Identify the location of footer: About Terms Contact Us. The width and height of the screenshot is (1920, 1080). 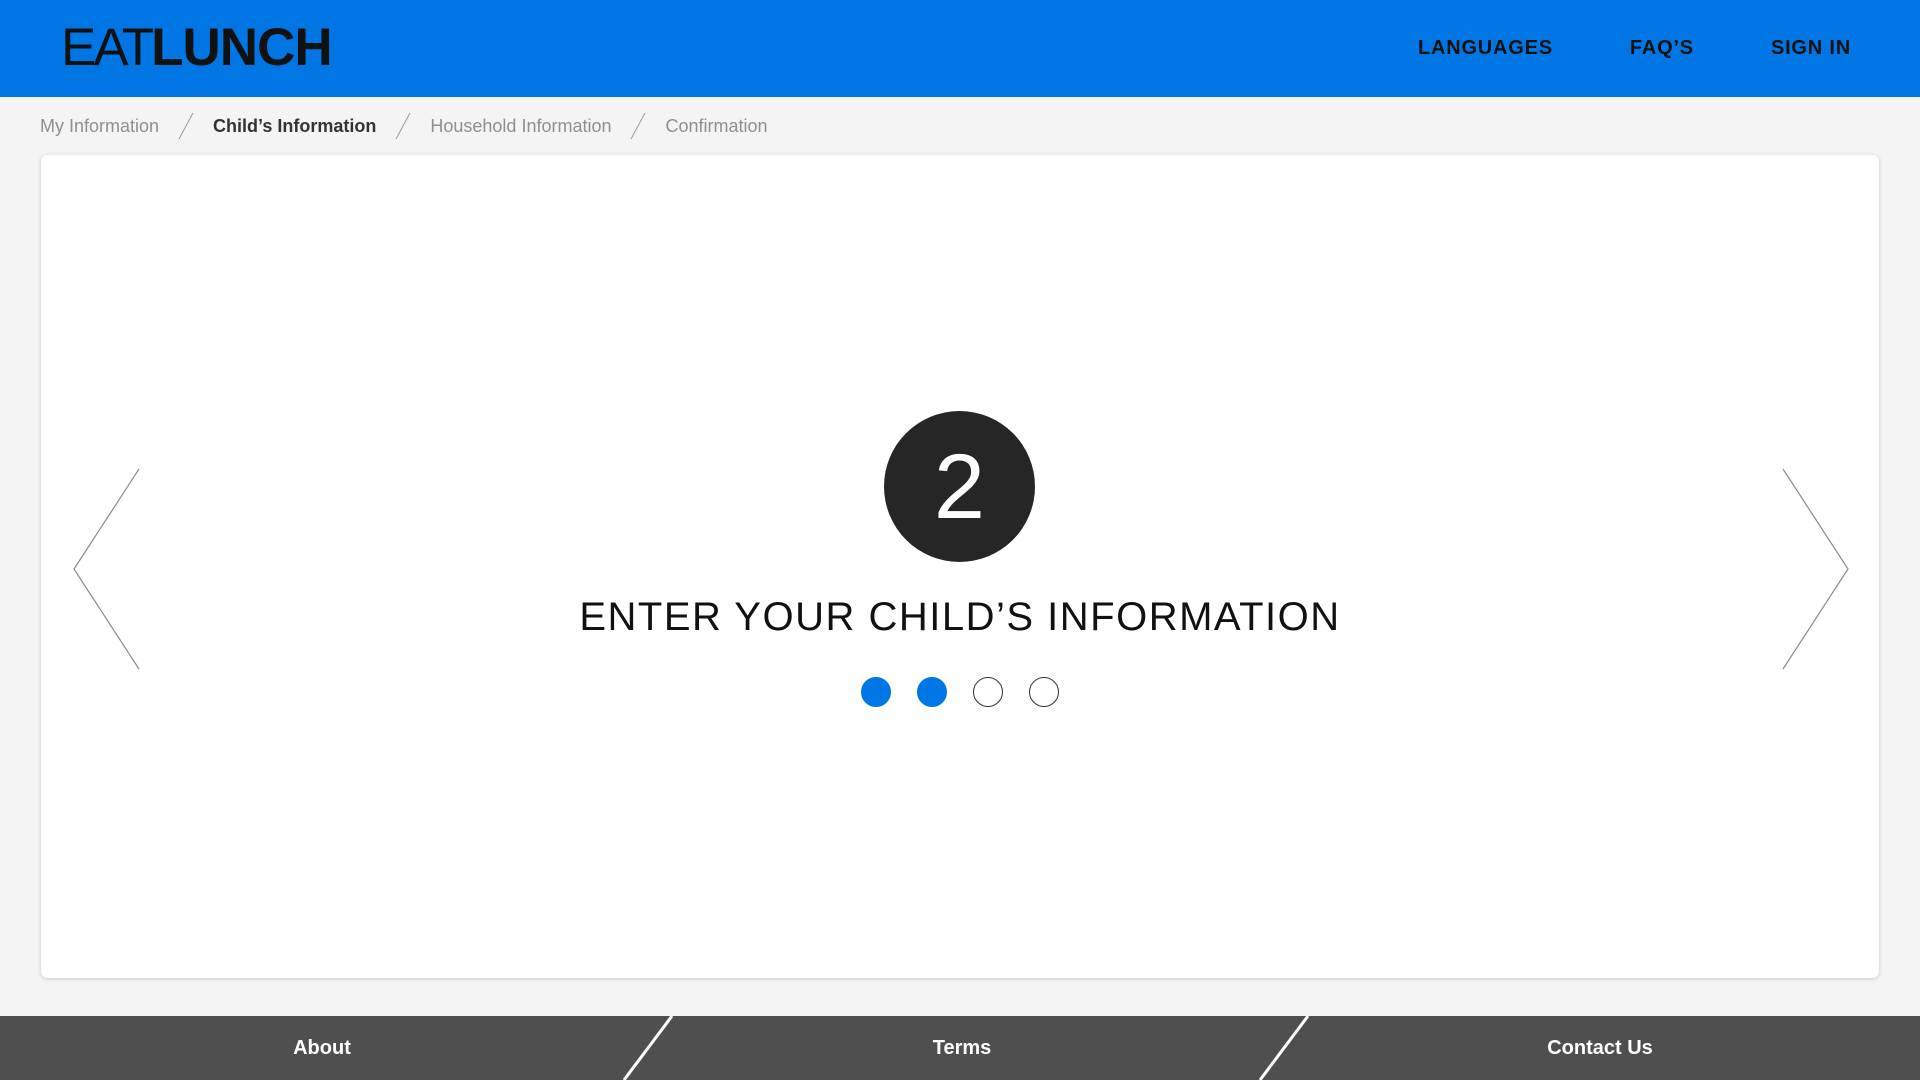
(960, 1048).